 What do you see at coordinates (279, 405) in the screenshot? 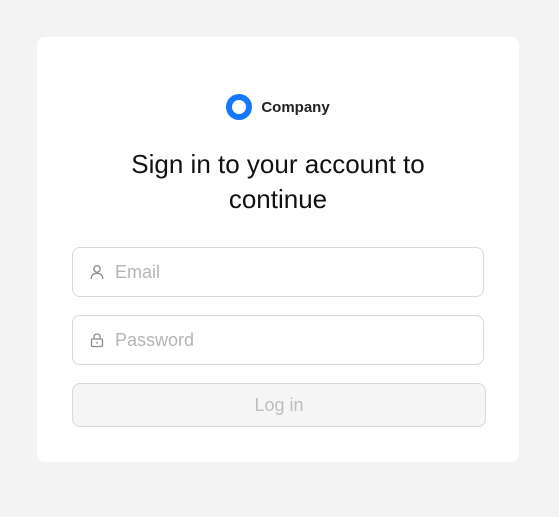
I see `login-button: Log in` at bounding box center [279, 405].